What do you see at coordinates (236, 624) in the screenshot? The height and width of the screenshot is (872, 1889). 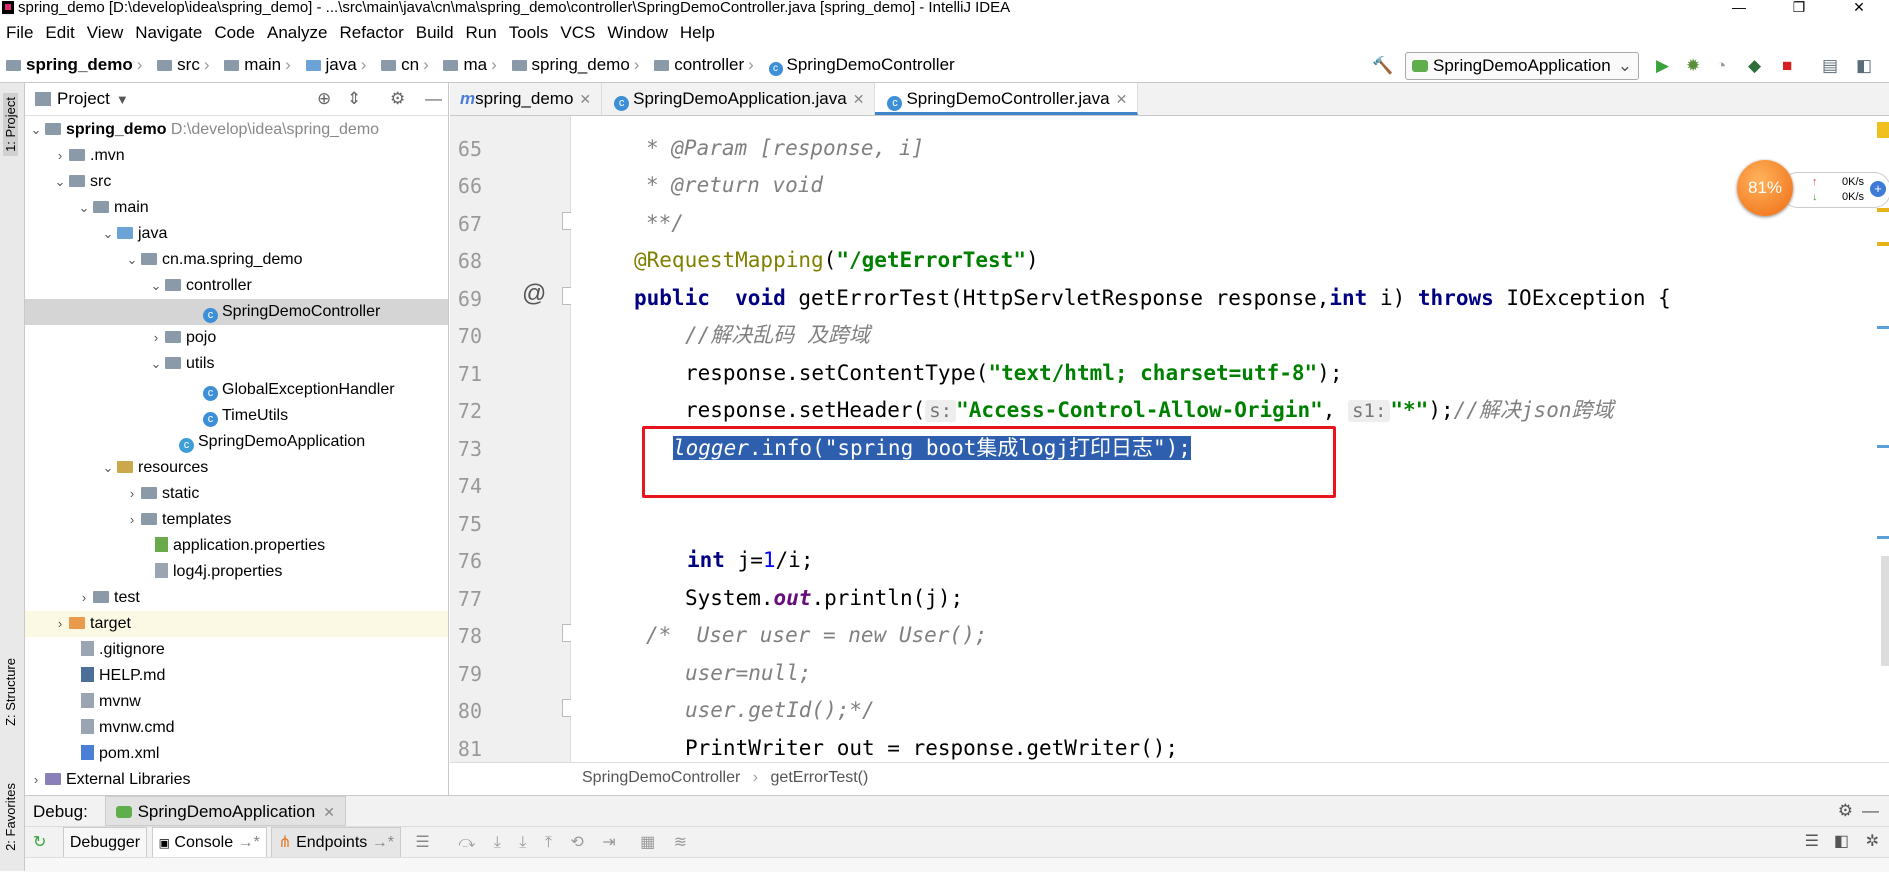 I see `tree-item-target: › target` at bounding box center [236, 624].